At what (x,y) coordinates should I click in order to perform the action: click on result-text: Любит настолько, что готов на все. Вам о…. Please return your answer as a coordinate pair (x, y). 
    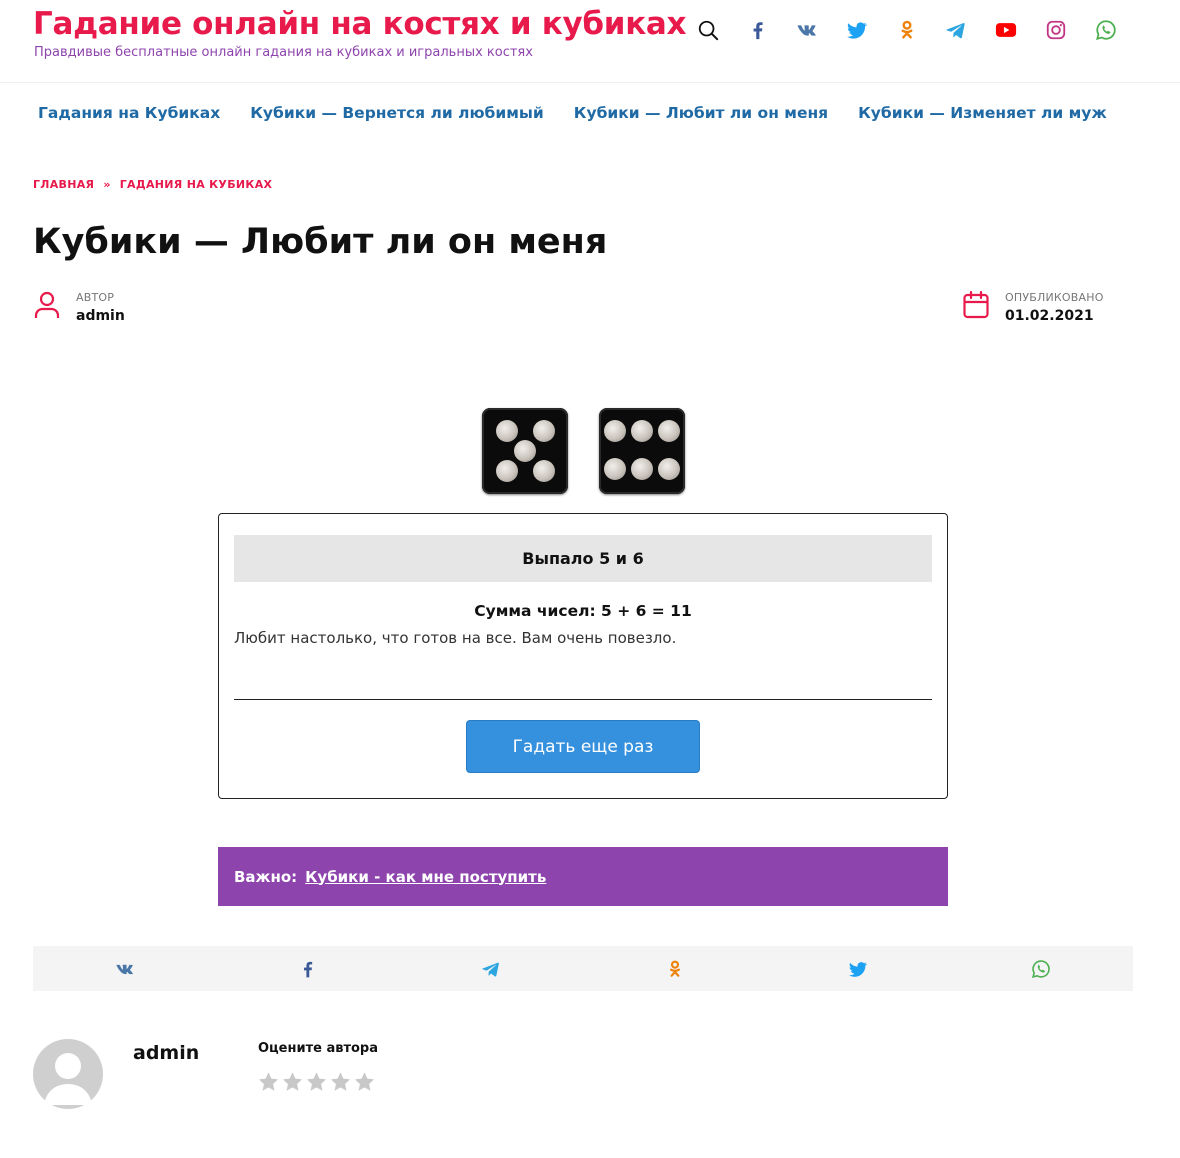
    Looking at the image, I should click on (455, 638).